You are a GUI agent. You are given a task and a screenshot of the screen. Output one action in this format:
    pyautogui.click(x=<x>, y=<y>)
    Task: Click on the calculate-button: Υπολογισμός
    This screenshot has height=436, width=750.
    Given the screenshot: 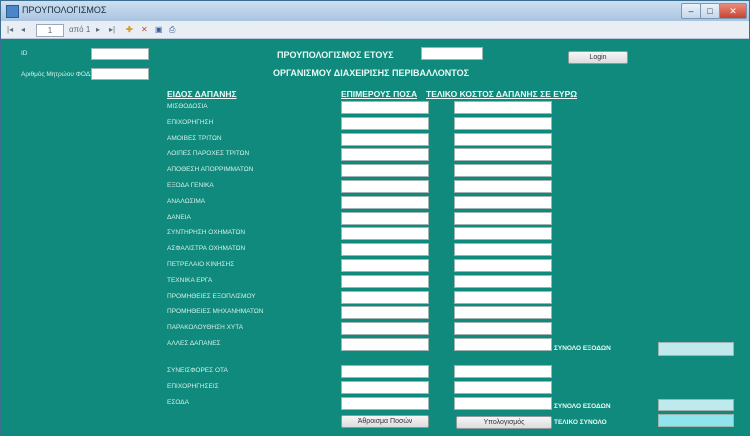 What is the action you would take?
    pyautogui.click(x=504, y=422)
    